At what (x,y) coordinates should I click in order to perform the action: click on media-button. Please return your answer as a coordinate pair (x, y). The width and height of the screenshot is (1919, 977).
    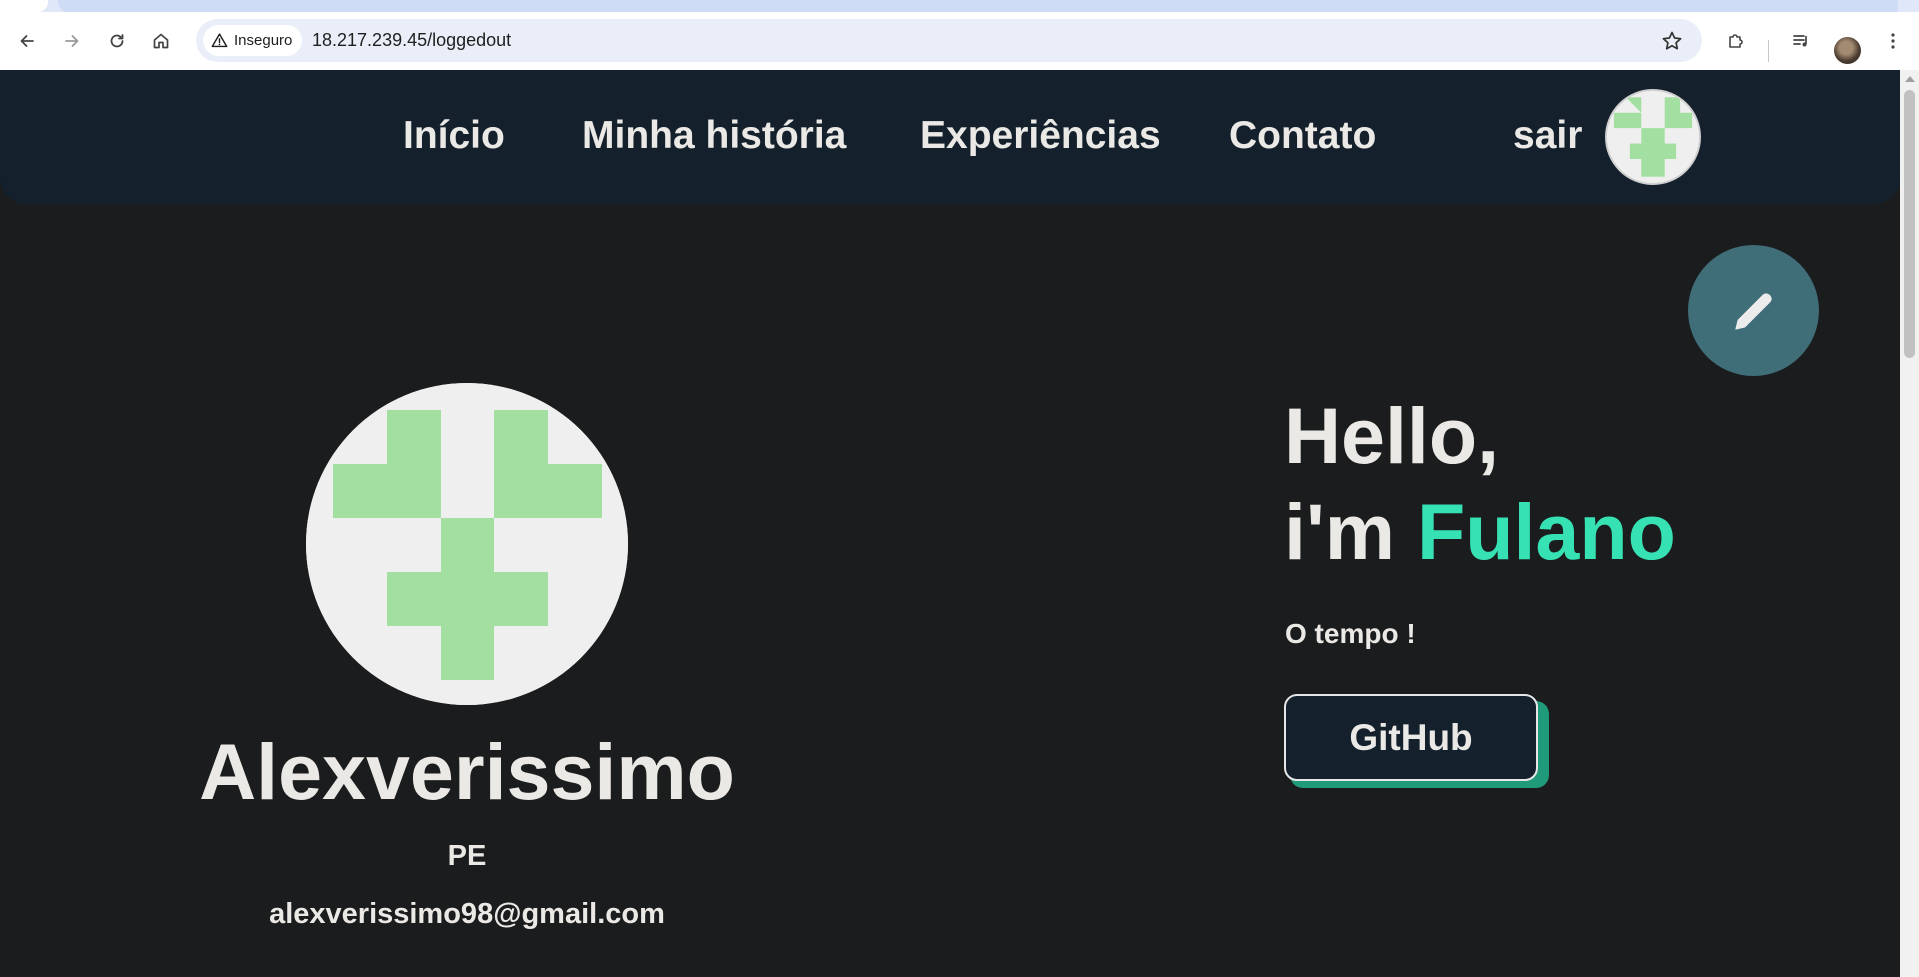
    Looking at the image, I should click on (1801, 41).